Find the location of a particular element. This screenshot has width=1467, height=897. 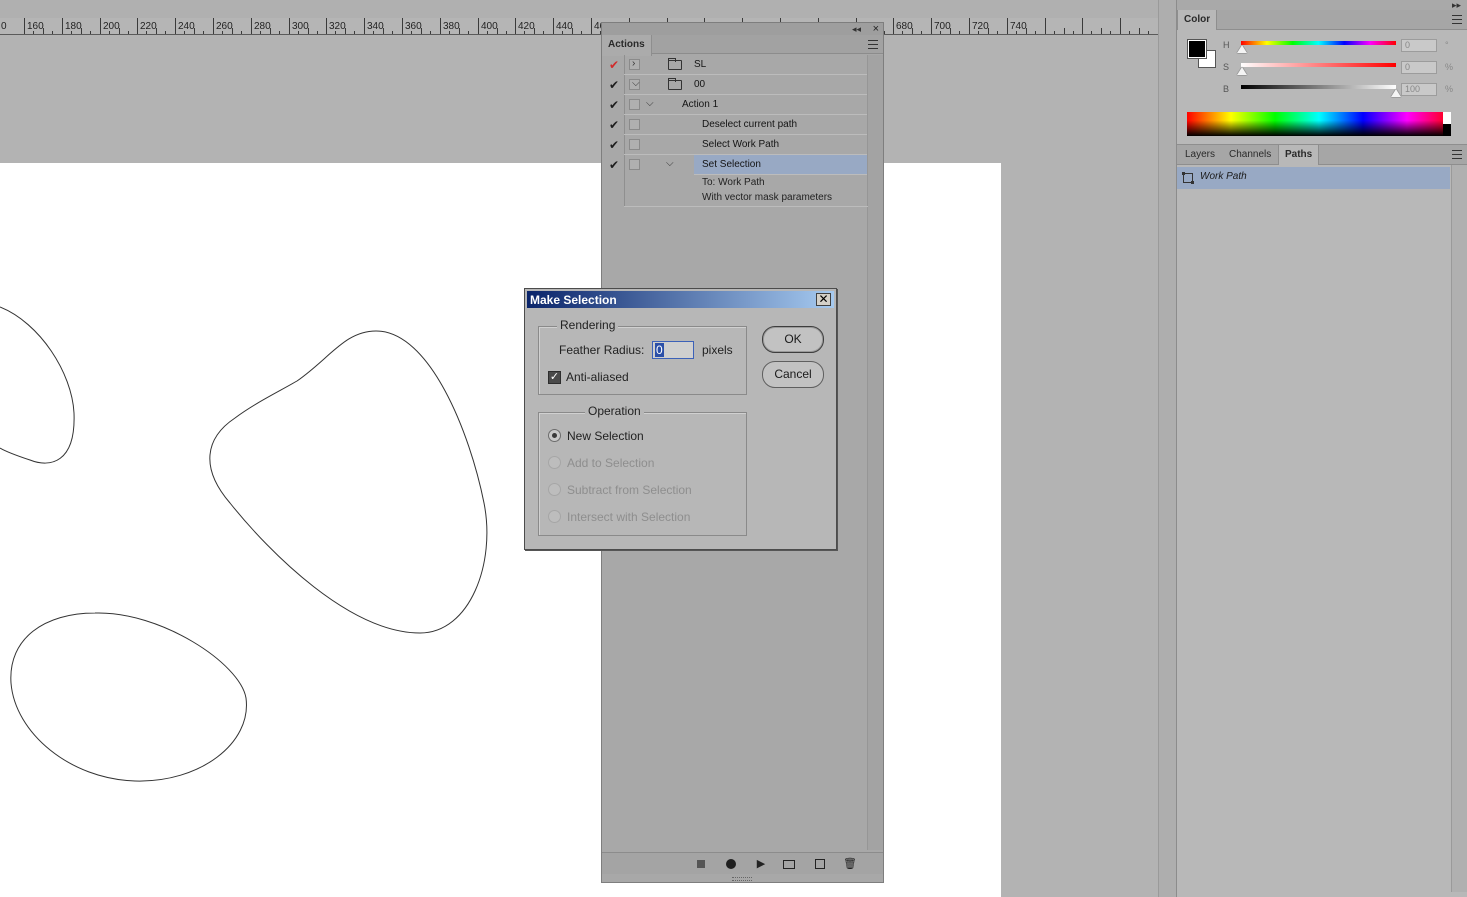

action-row-body: Deselect current path is located at coordinates (746, 125).